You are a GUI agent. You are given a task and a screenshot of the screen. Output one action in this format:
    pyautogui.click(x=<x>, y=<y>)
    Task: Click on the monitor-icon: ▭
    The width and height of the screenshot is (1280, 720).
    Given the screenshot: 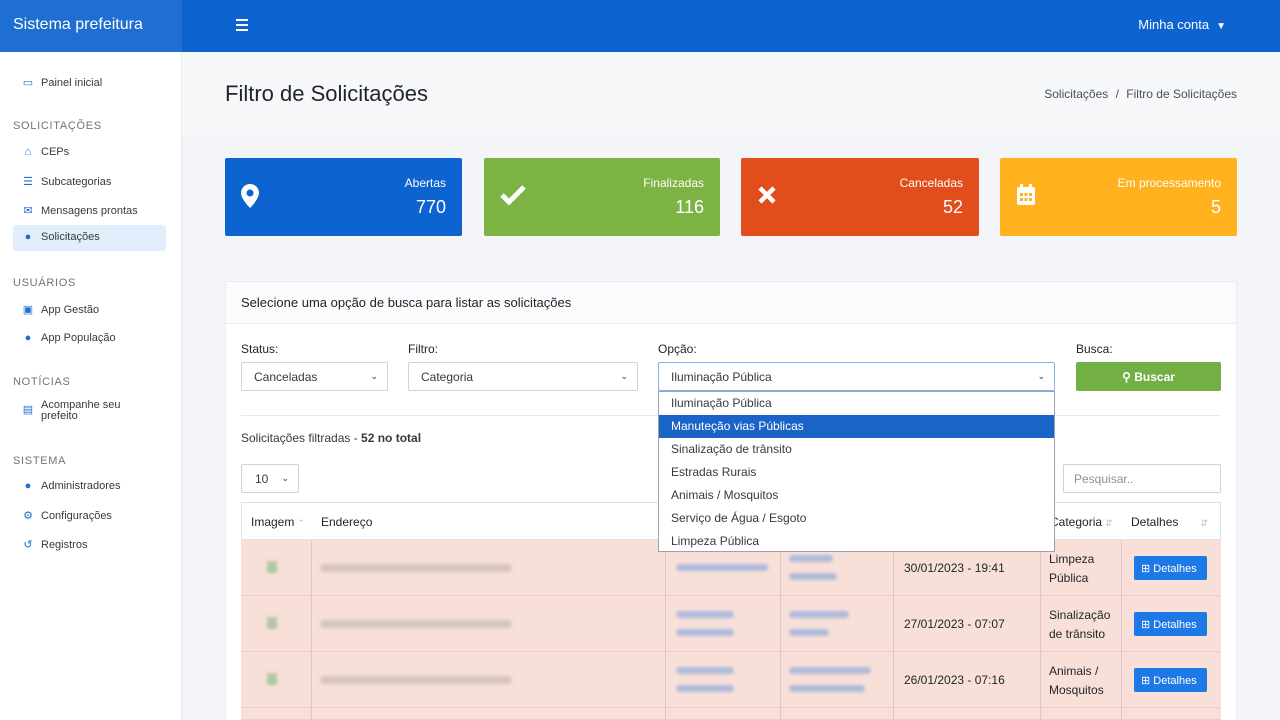 What is the action you would take?
    pyautogui.click(x=28, y=83)
    